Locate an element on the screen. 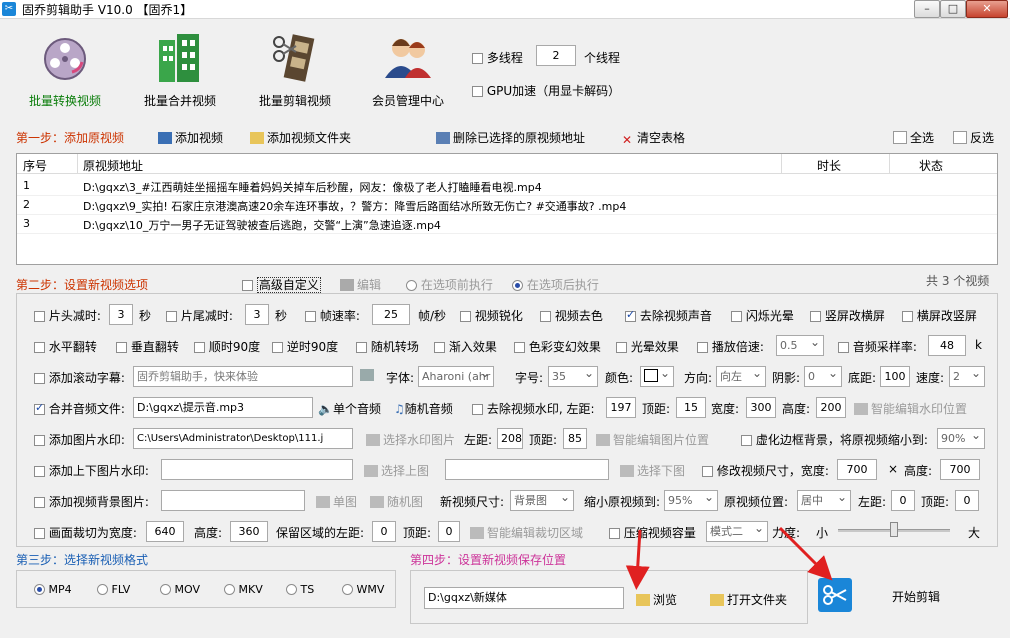  remove-wm-checkbox is located at coordinates (477, 409).